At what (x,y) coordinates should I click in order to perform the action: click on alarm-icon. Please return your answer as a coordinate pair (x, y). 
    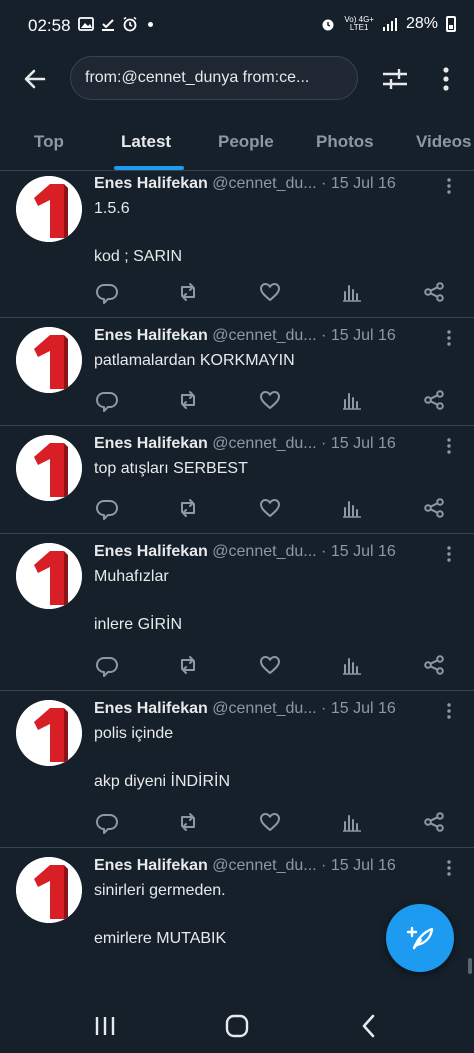
    Looking at the image, I should click on (130, 24).